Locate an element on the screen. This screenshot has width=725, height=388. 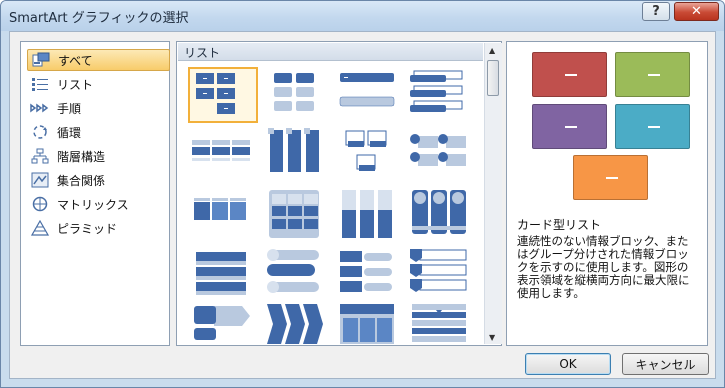
preview-card-red is located at coordinates (569, 74).